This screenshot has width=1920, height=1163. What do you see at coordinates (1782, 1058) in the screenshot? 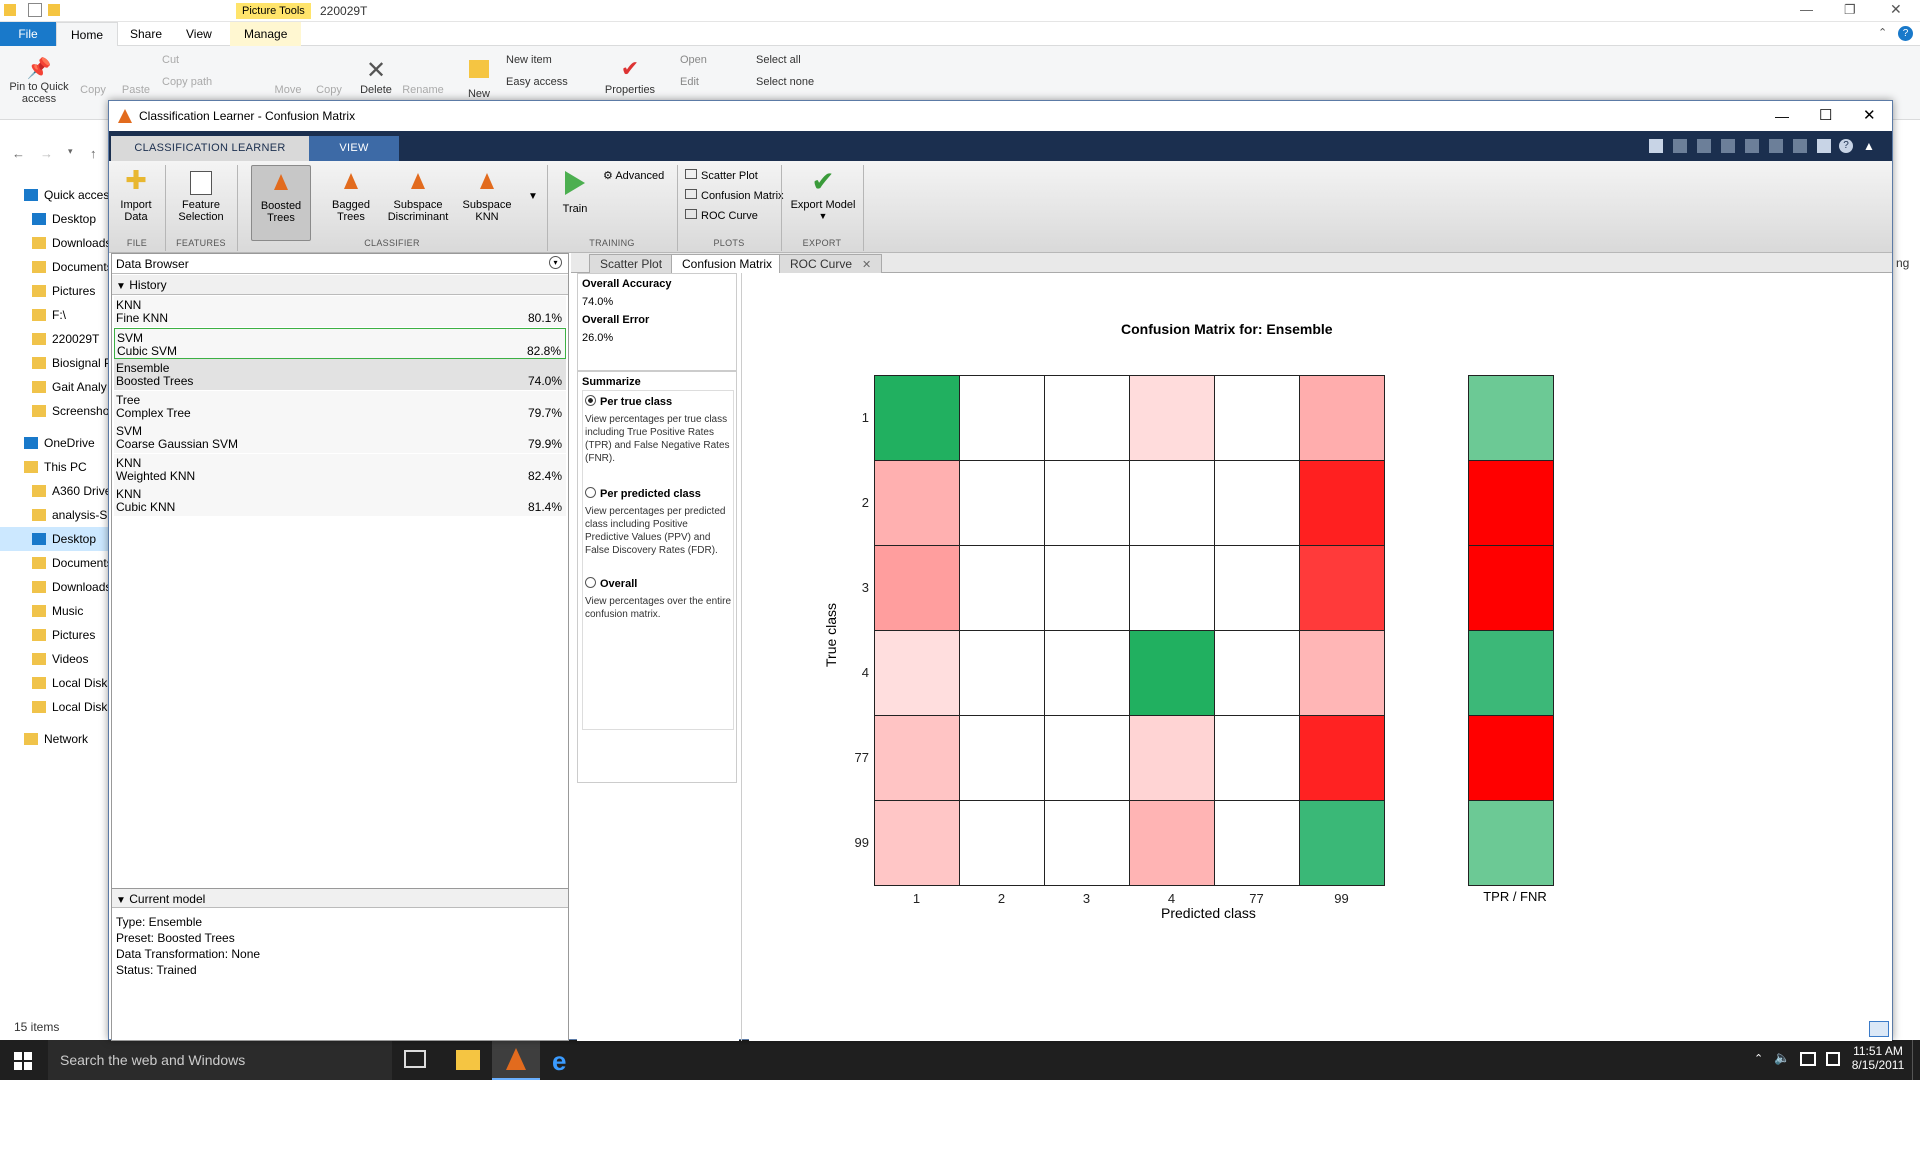
I see `volume-icon: 🔈` at bounding box center [1782, 1058].